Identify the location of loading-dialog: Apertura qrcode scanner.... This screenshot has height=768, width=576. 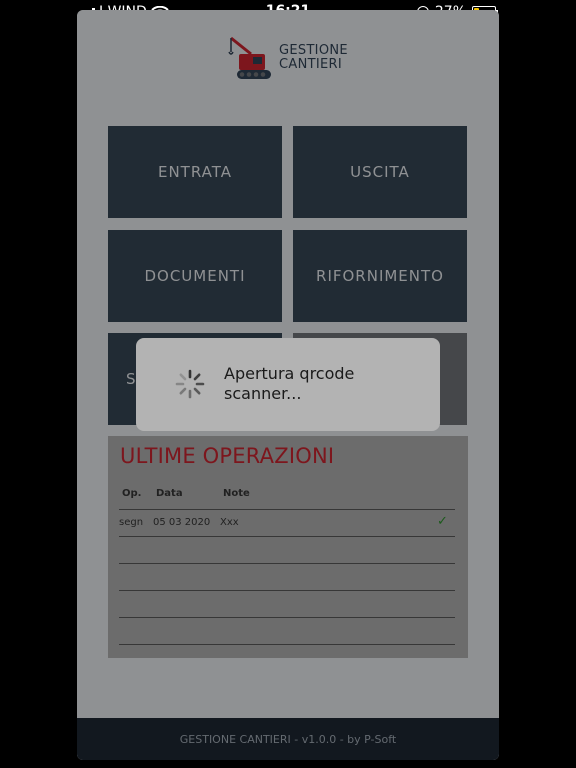
(288, 384).